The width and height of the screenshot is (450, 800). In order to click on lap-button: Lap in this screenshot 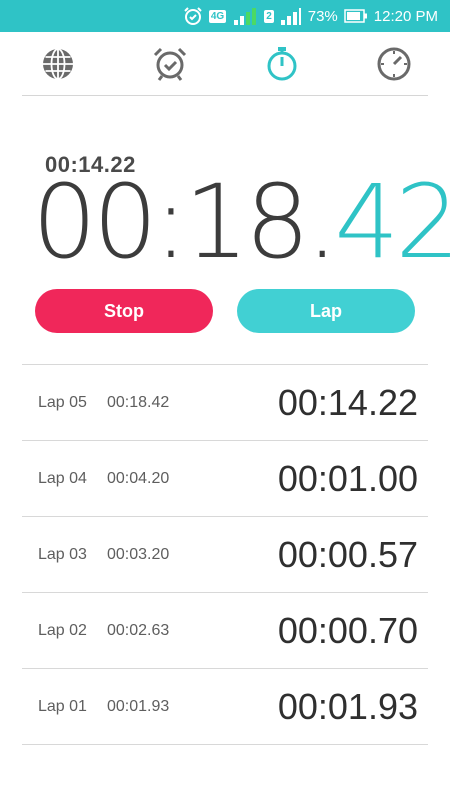, I will do `click(326, 311)`.